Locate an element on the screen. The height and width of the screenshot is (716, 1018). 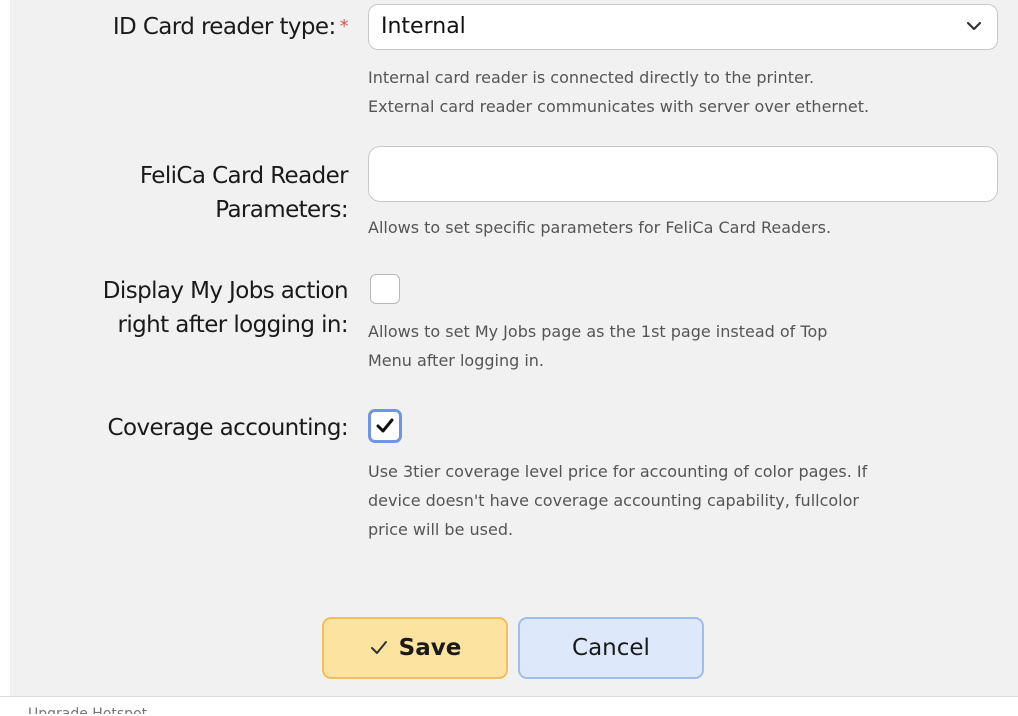
reader-type-label-text: ID Card reader type: is located at coordinates (224, 27).